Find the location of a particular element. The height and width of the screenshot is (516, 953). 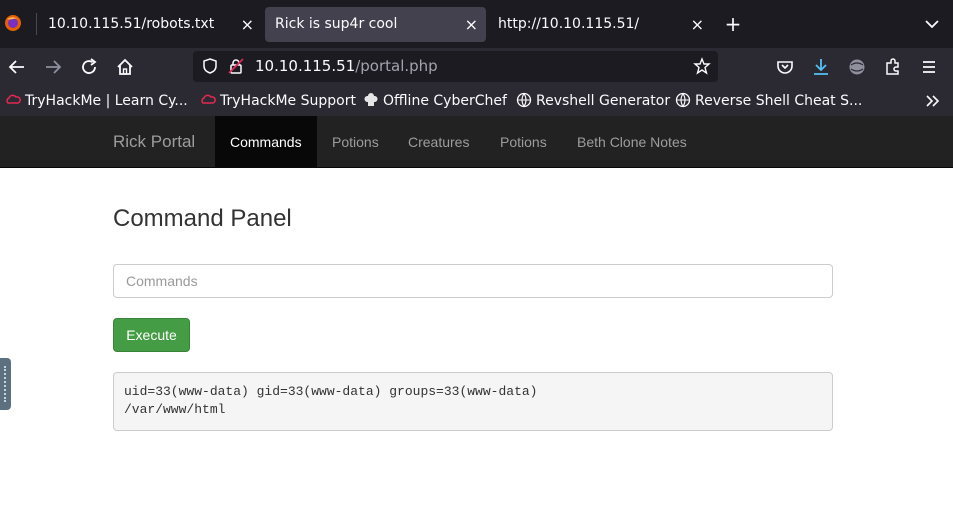

bookmark-label: Revshell Generator is located at coordinates (603, 101).